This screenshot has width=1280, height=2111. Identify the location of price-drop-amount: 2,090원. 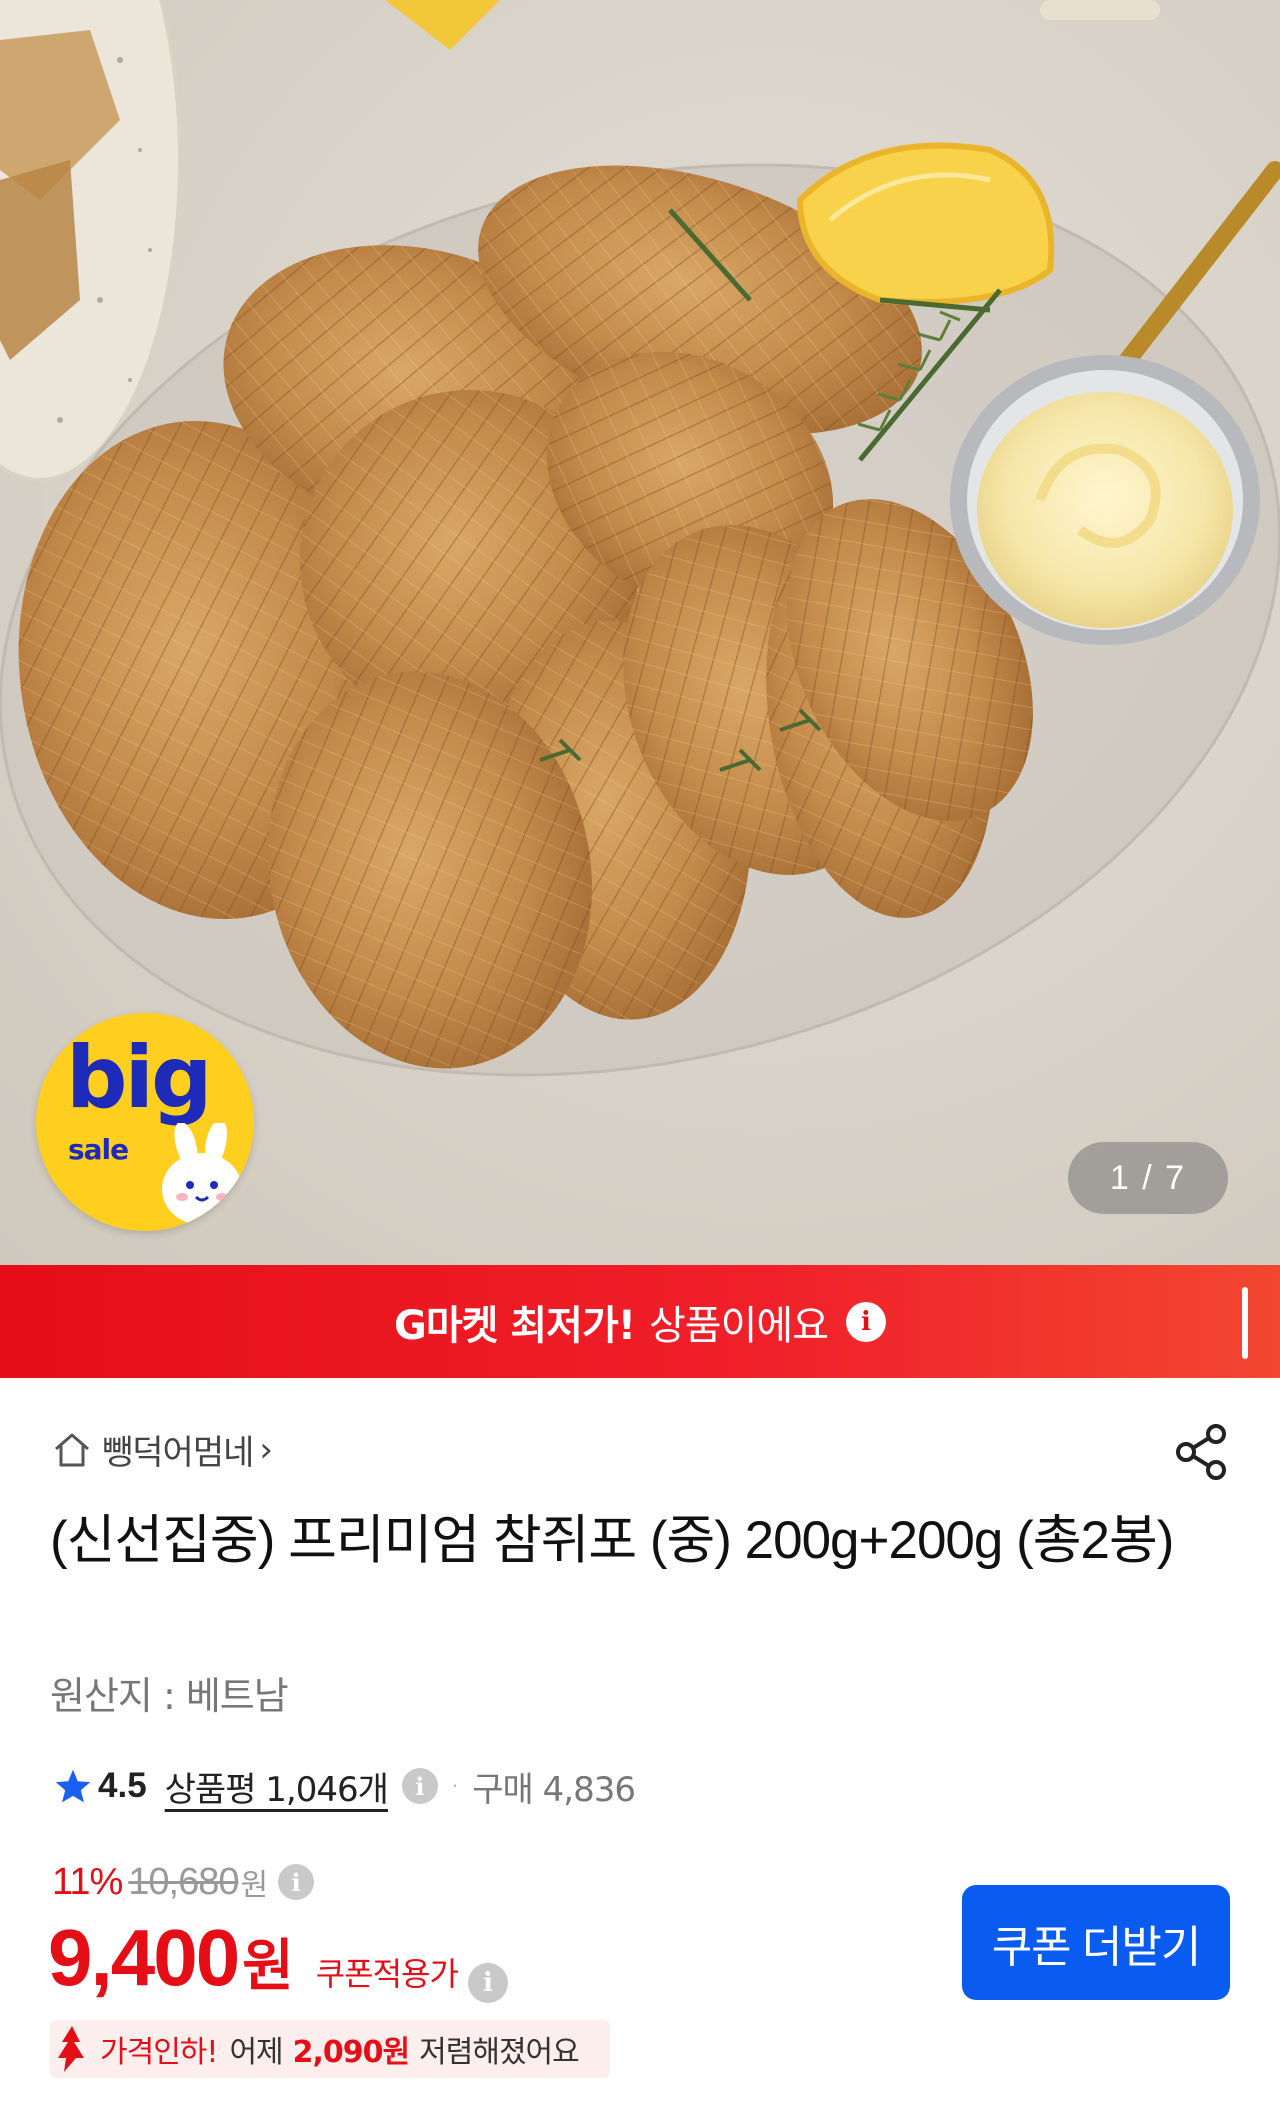
(351, 2052).